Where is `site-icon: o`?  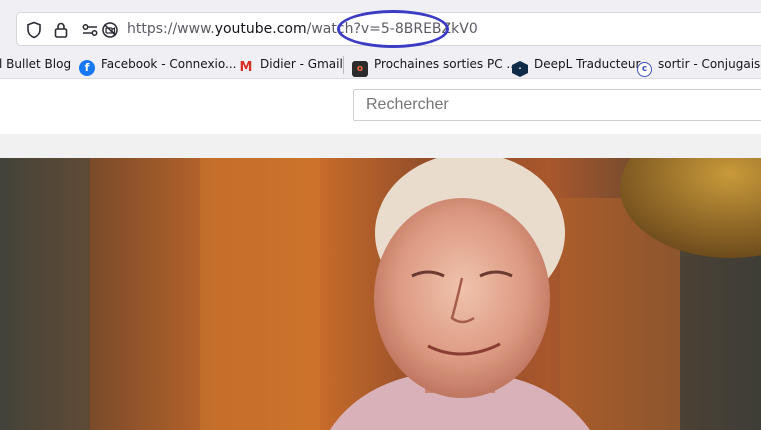 site-icon: o is located at coordinates (360, 69).